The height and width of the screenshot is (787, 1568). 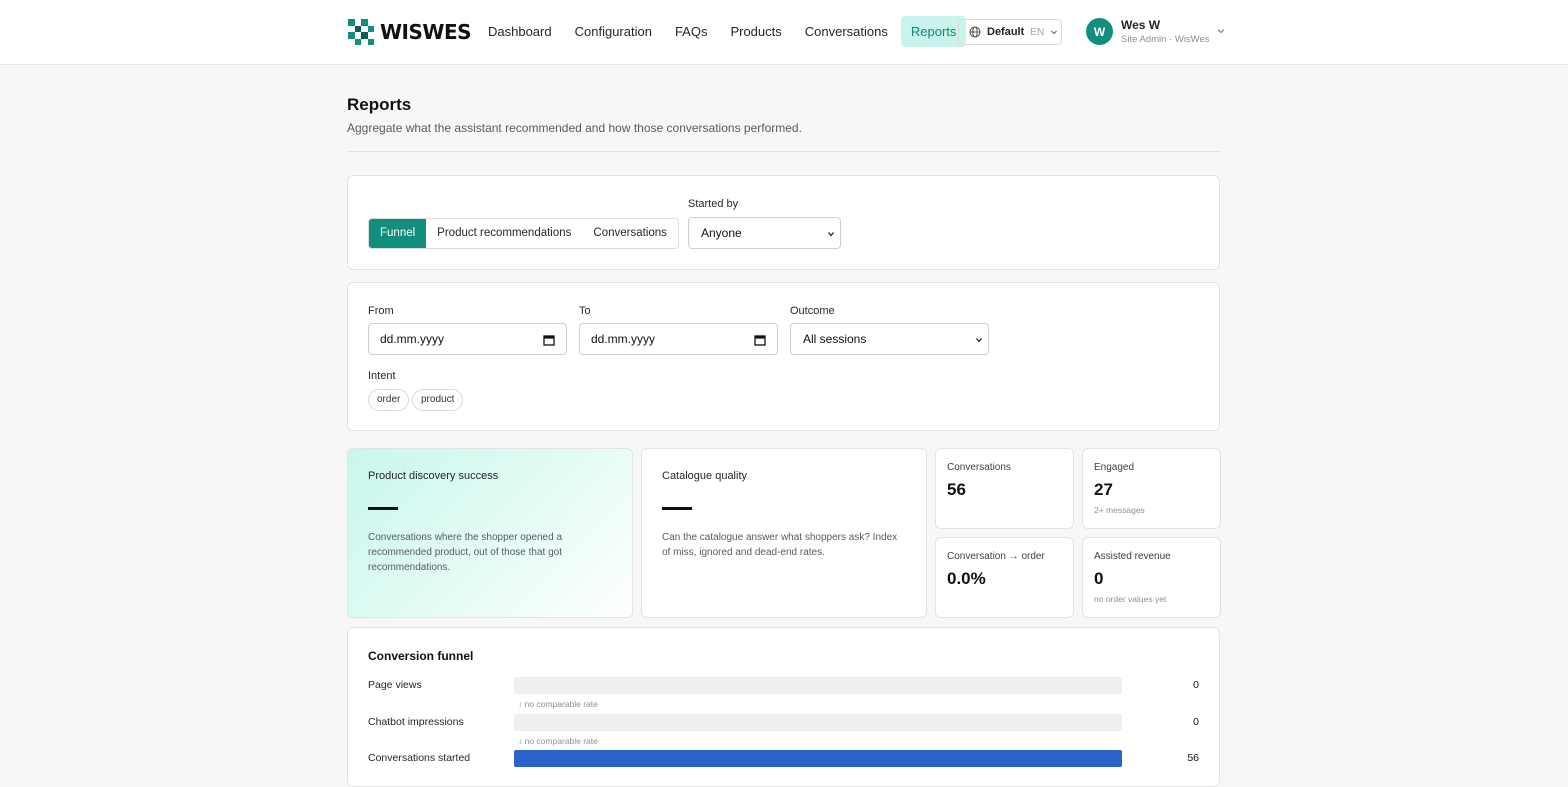 I want to click on funnel-bar, so click(x=818, y=758).